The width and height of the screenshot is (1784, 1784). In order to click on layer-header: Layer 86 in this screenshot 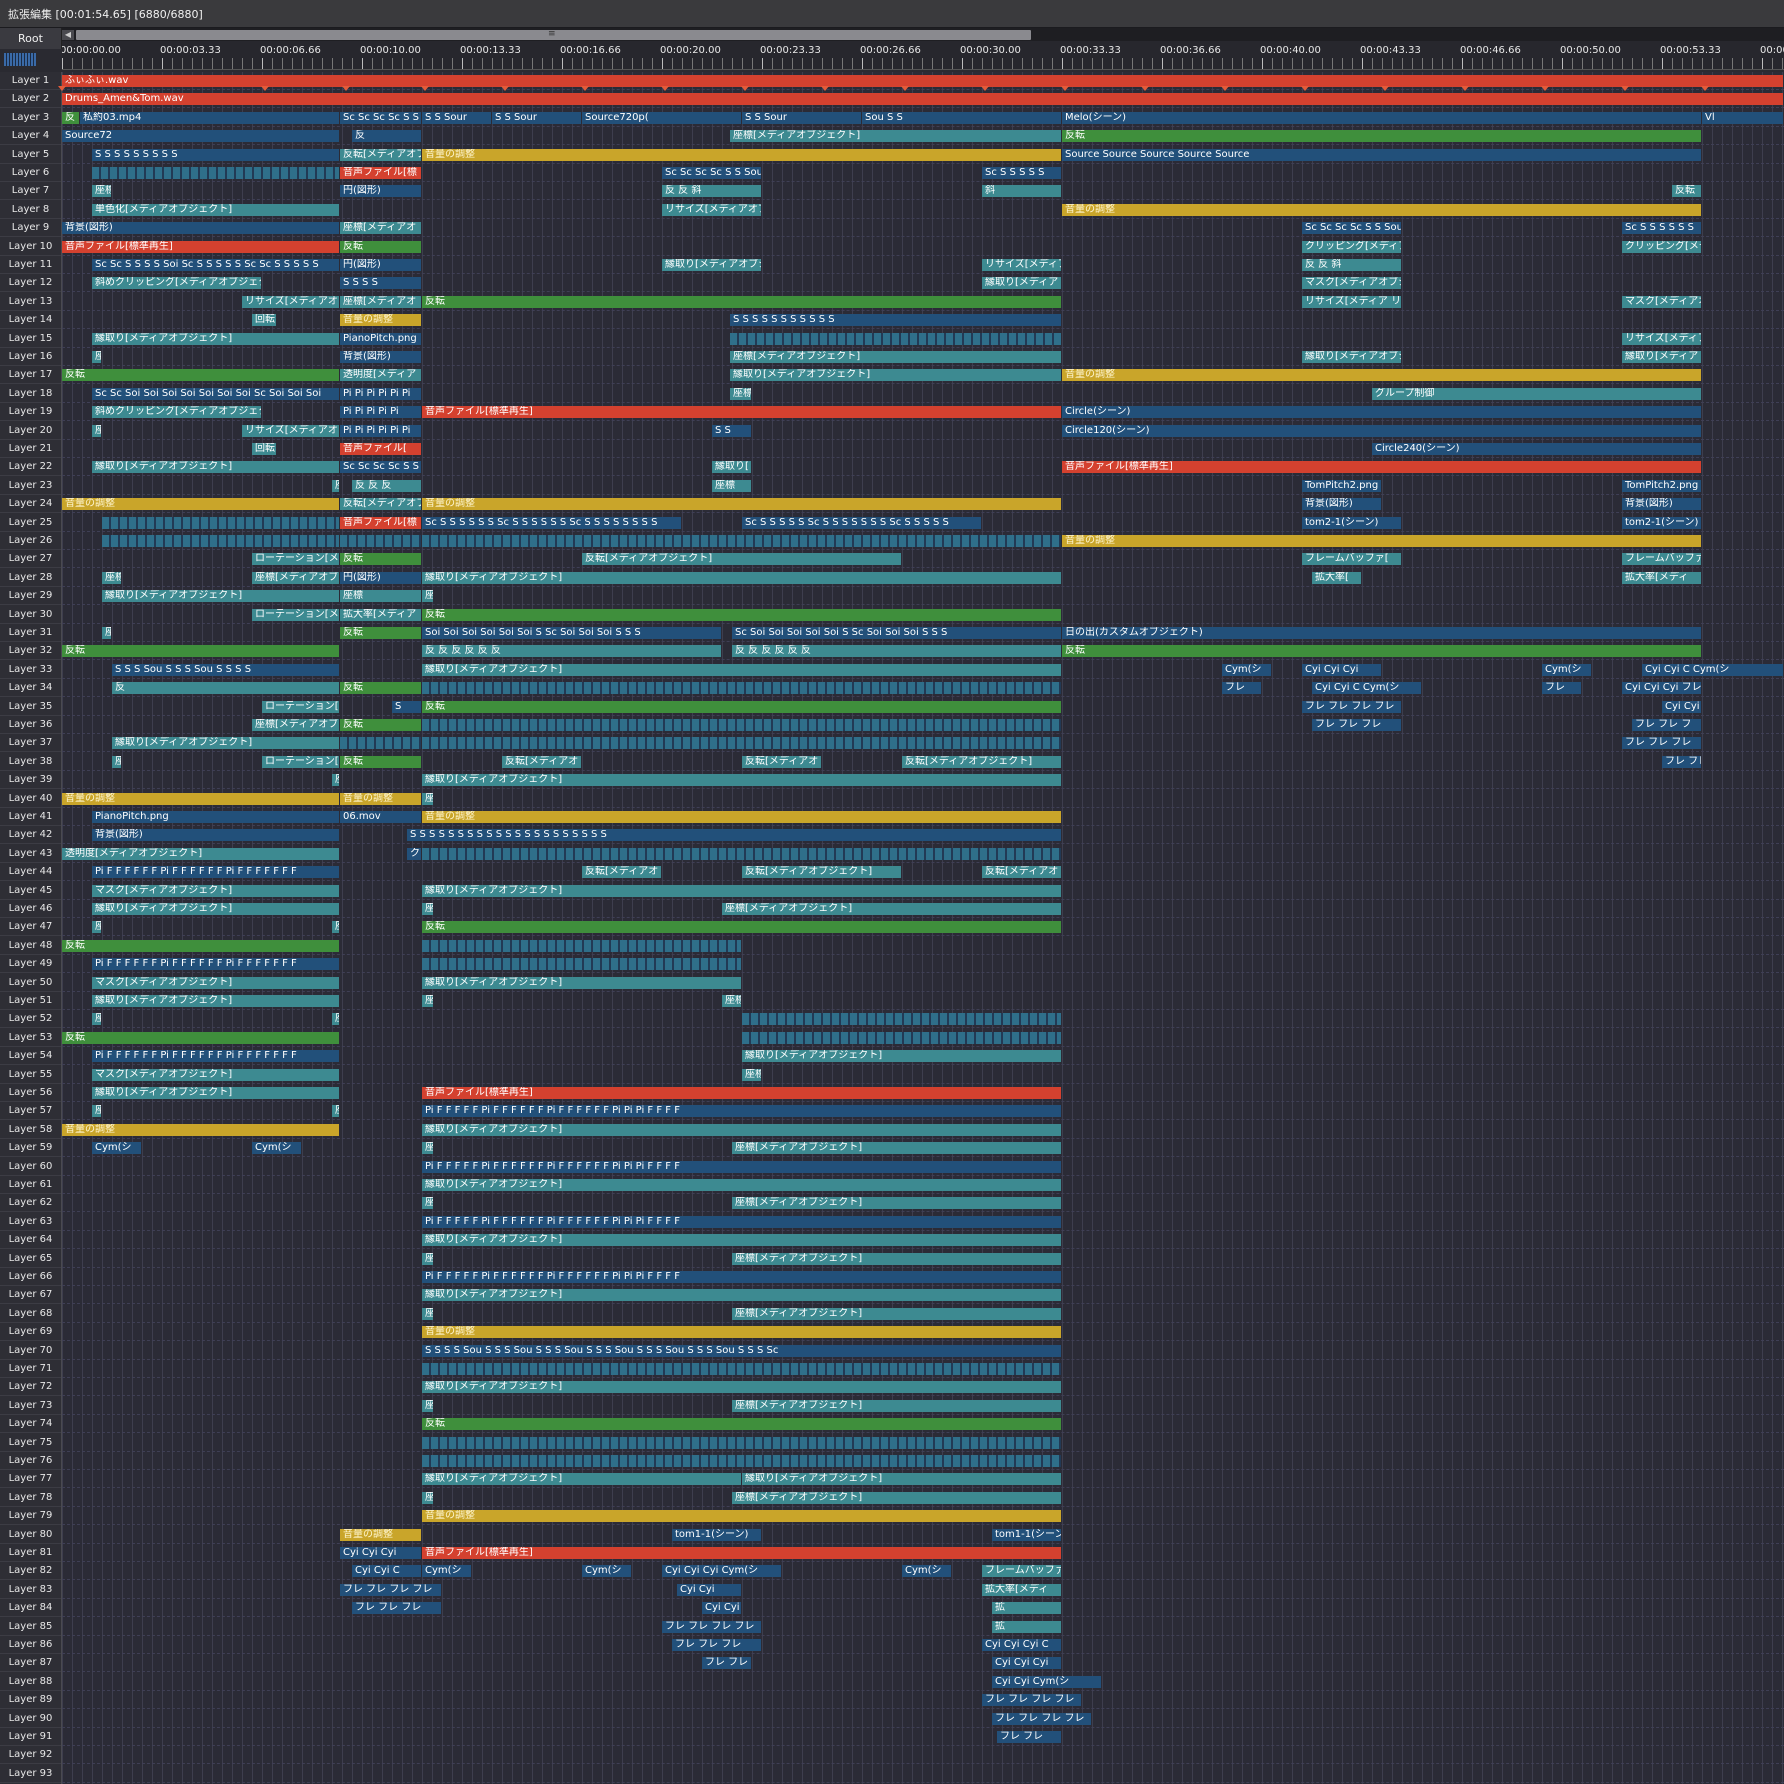, I will do `click(30, 1645)`.